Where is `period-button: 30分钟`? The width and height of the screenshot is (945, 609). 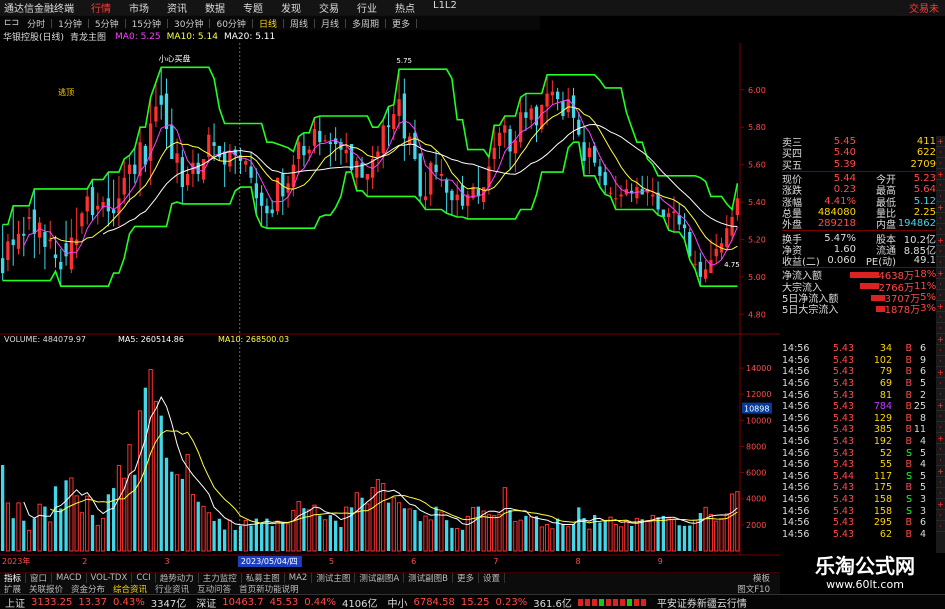 period-button: 30分钟 is located at coordinates (188, 23).